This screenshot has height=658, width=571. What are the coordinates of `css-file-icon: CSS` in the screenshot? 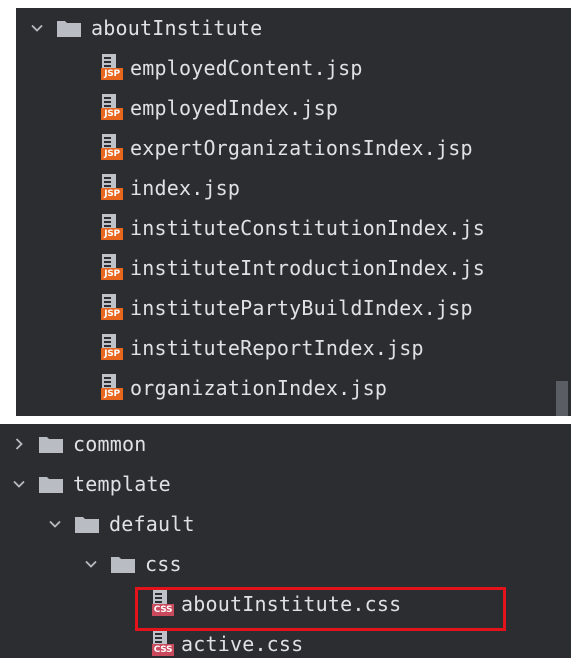 It's located at (163, 644).